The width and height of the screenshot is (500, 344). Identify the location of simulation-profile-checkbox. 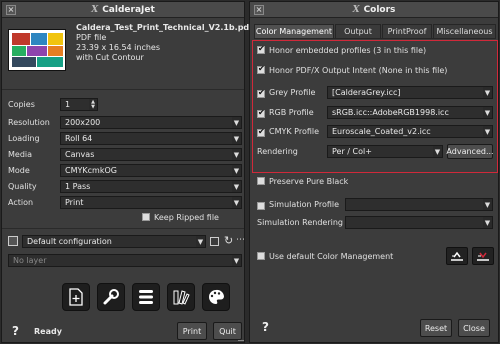
(261, 205).